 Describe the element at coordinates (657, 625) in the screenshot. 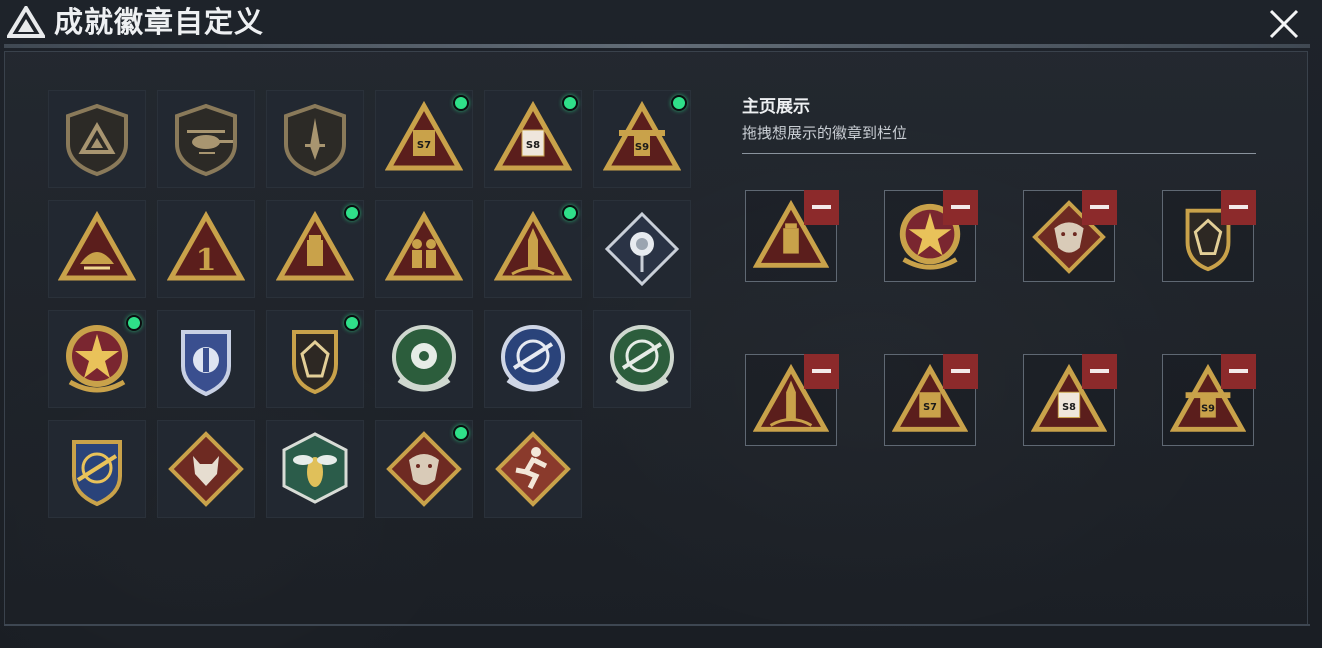

I see `bottom-divider` at that location.